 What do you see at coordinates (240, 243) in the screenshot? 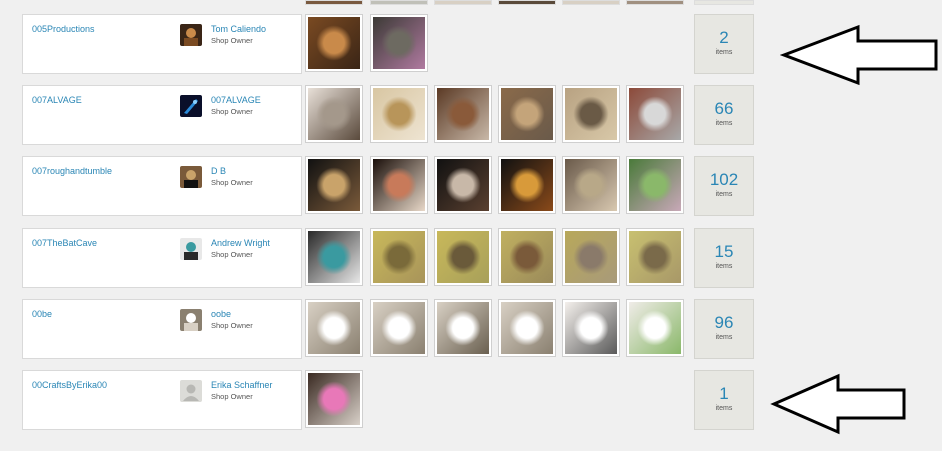
I see `owner-name-link: Andrew Wright` at bounding box center [240, 243].